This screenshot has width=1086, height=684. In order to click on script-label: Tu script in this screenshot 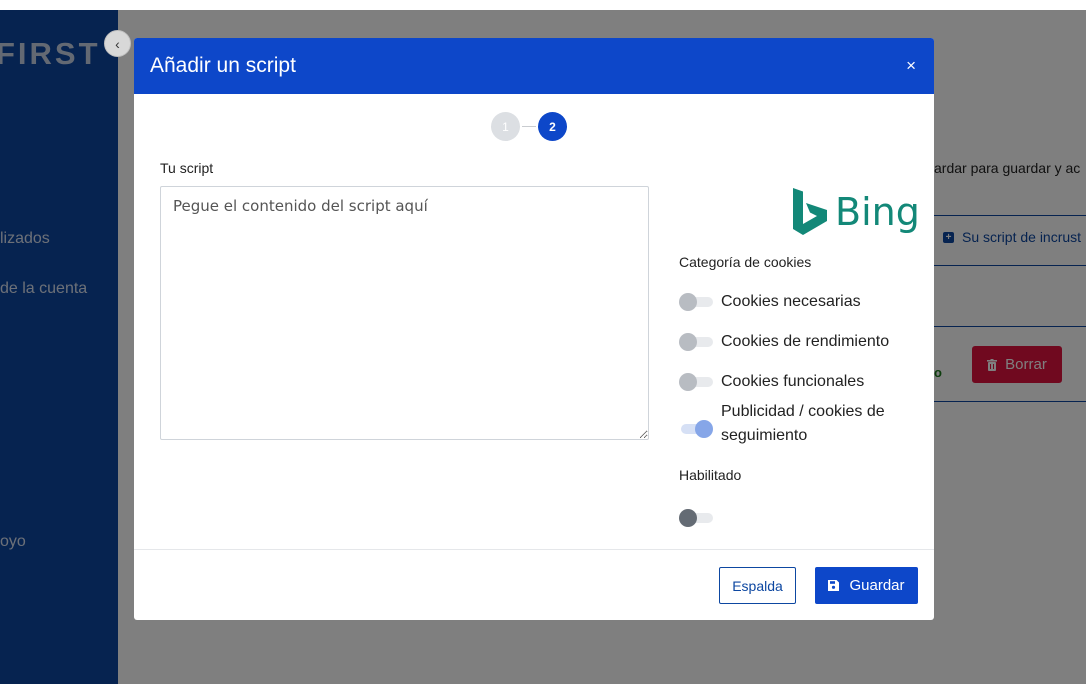, I will do `click(187, 168)`.